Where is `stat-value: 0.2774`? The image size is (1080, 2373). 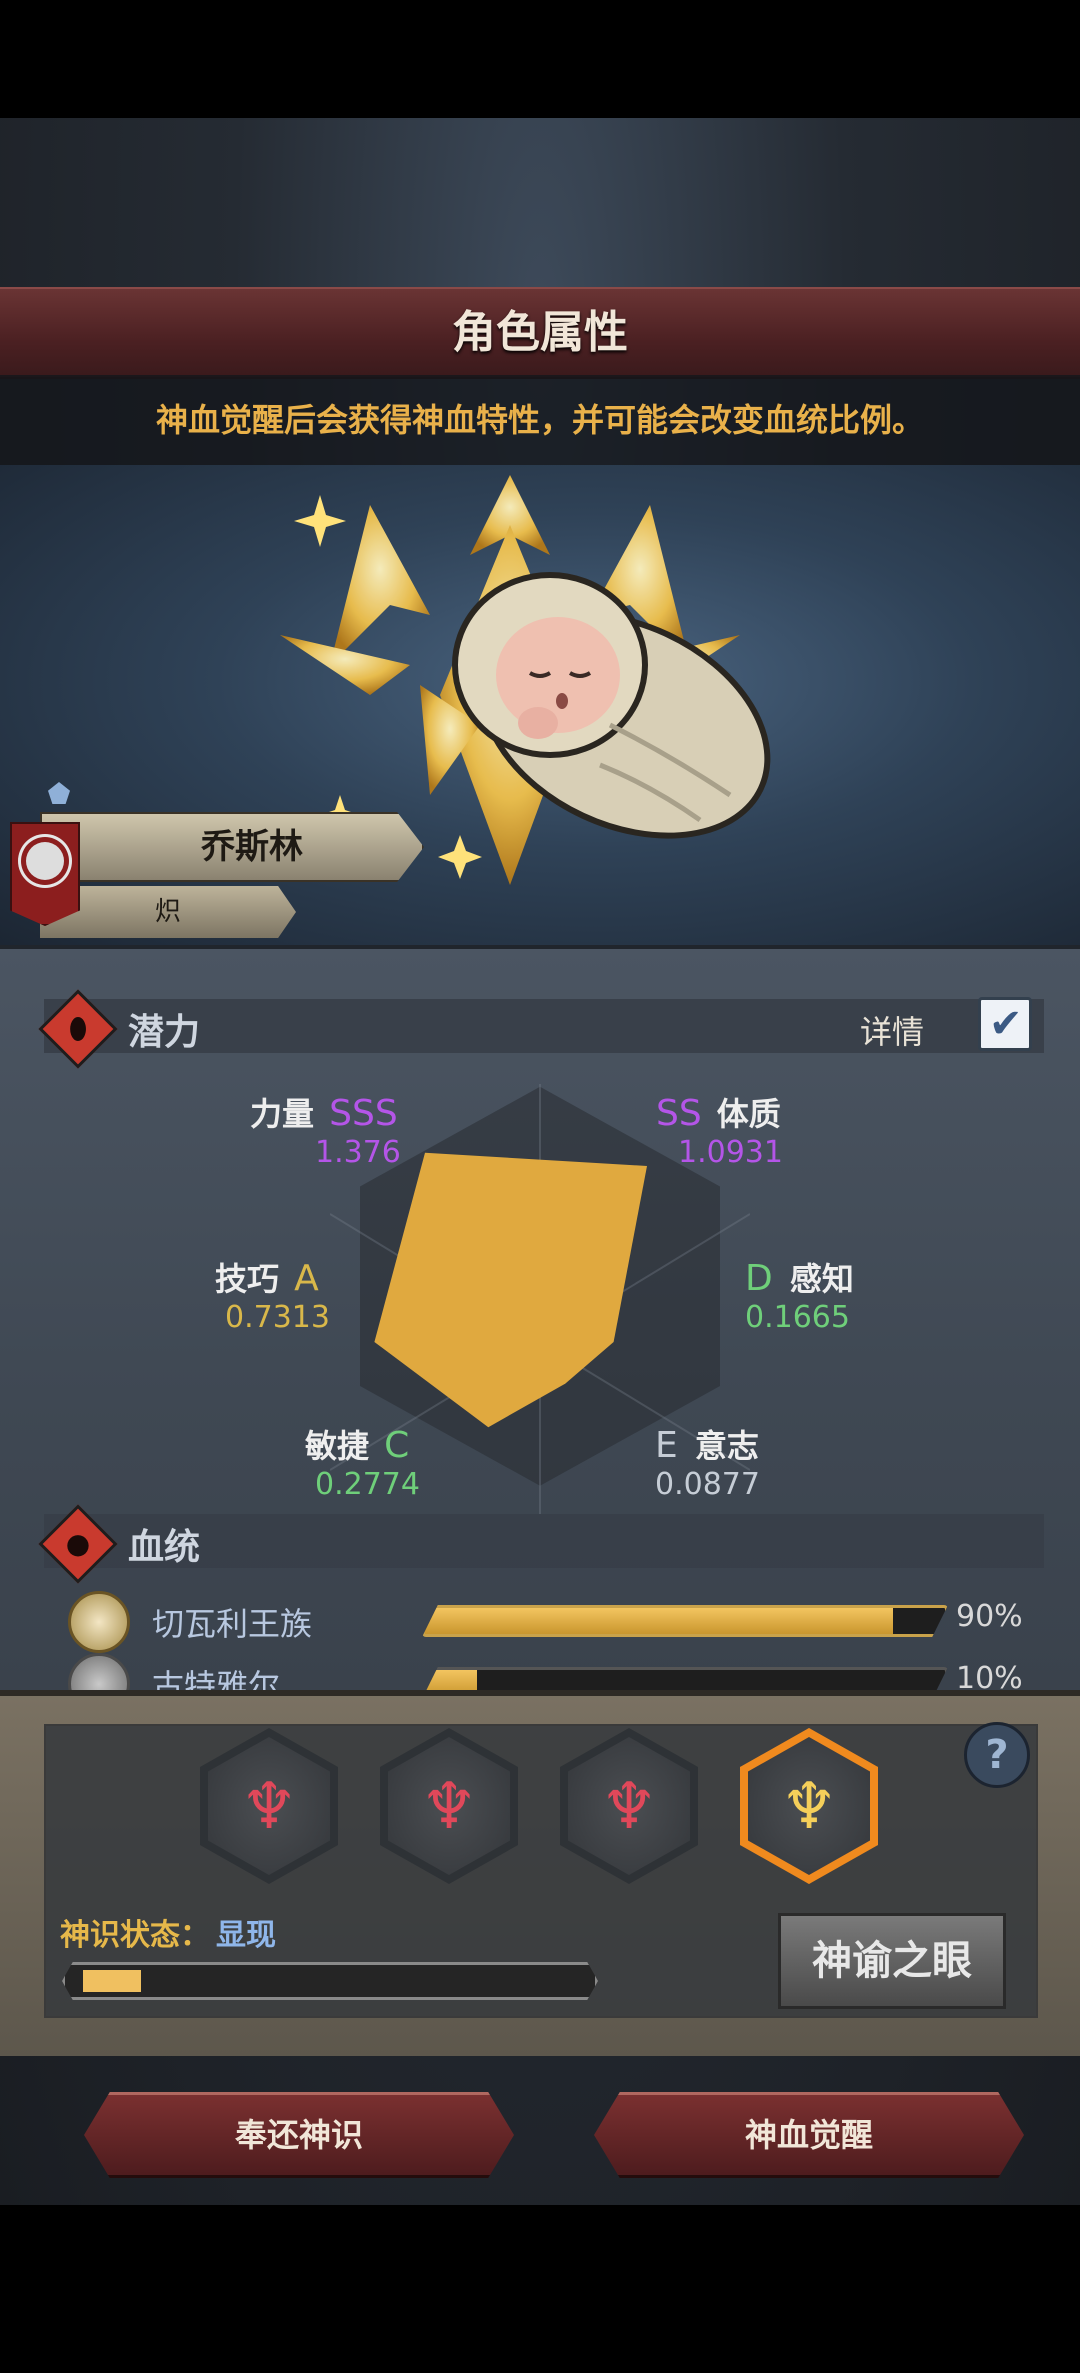 stat-value: 0.2774 is located at coordinates (367, 1484).